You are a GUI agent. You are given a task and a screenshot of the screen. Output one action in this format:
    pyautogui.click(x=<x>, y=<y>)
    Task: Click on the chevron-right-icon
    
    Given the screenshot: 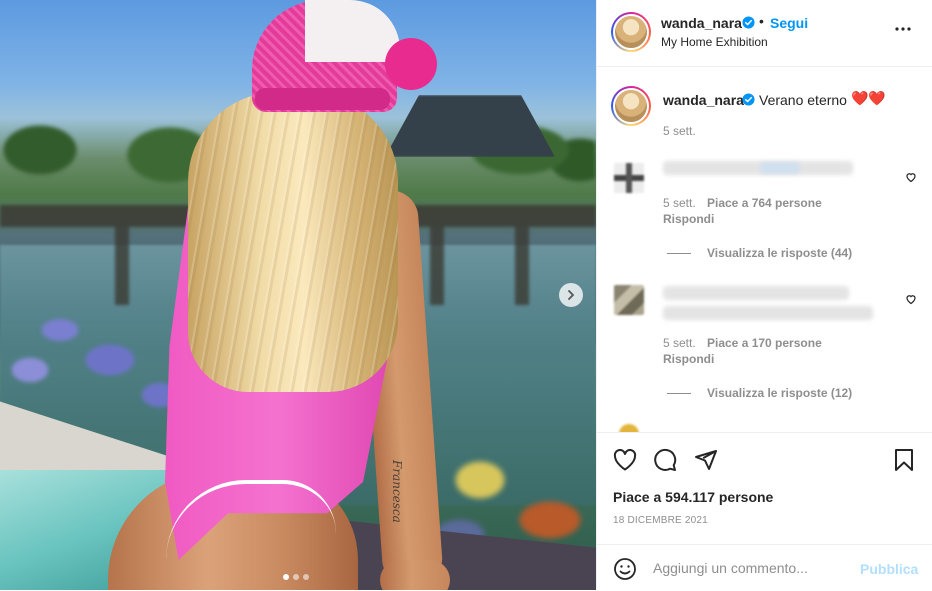 What is the action you would take?
    pyautogui.click(x=571, y=295)
    